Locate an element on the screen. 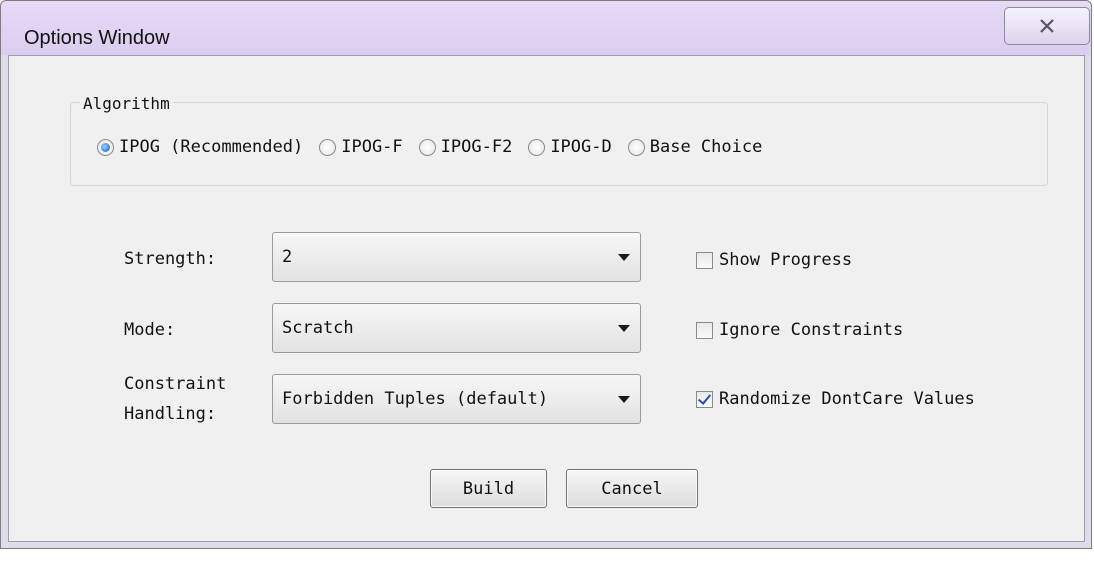  strength-value: 2 is located at coordinates (287, 257).